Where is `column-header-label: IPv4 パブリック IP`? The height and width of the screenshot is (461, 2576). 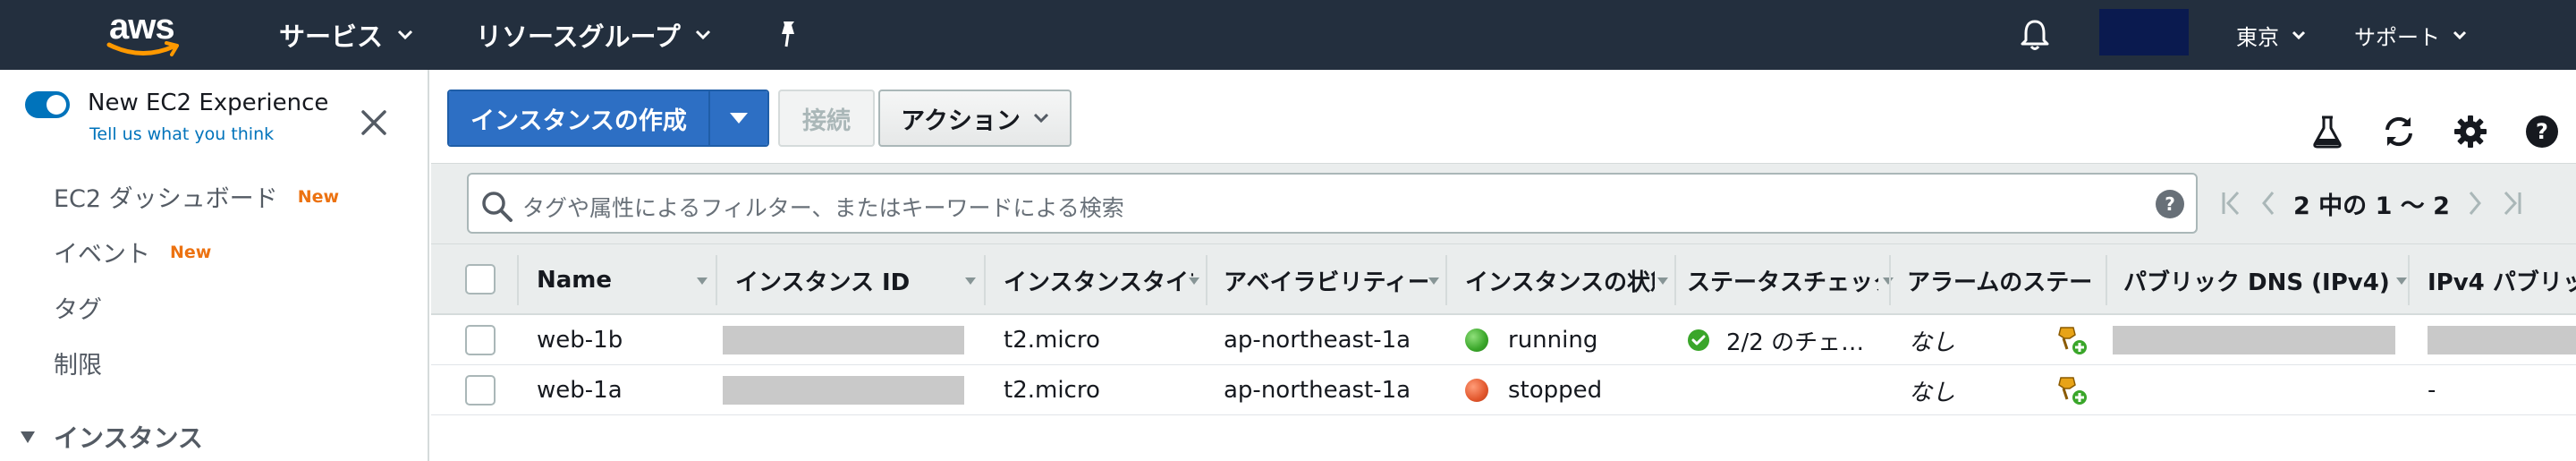 column-header-label: IPv4 パブリック IP is located at coordinates (2502, 282).